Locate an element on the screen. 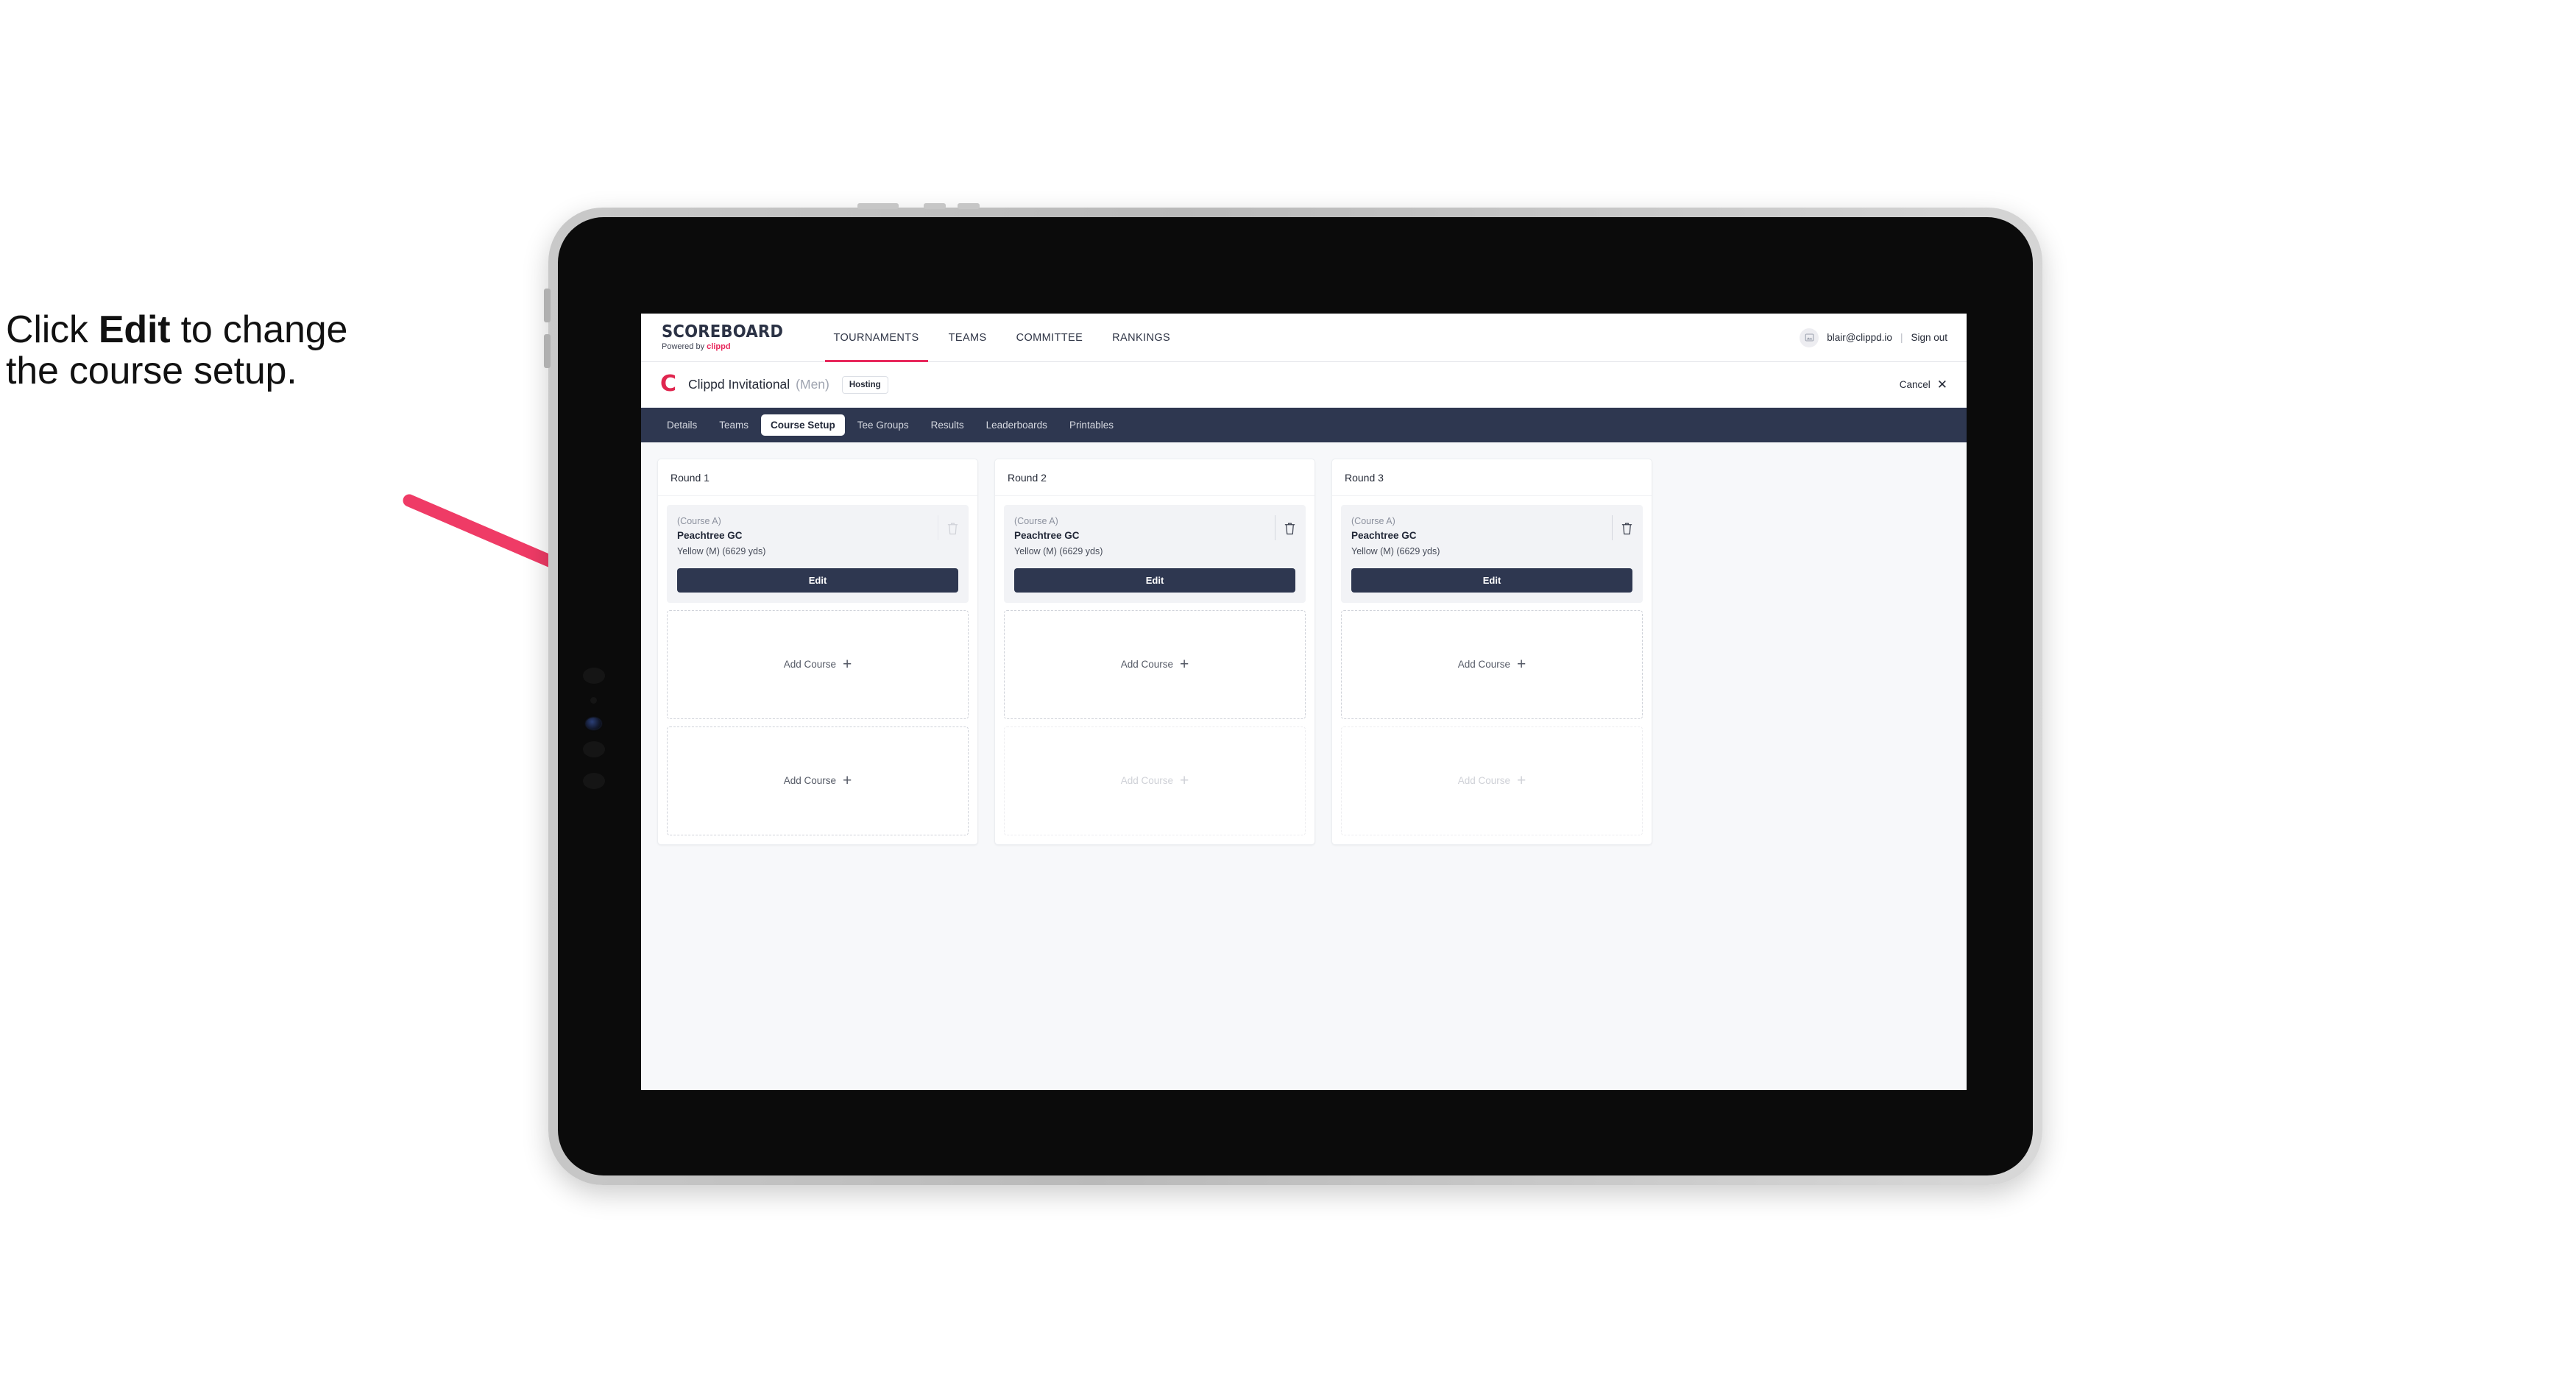 This screenshot has width=2576, height=1386. page-title: Clippd Invitational is located at coordinates (739, 384).